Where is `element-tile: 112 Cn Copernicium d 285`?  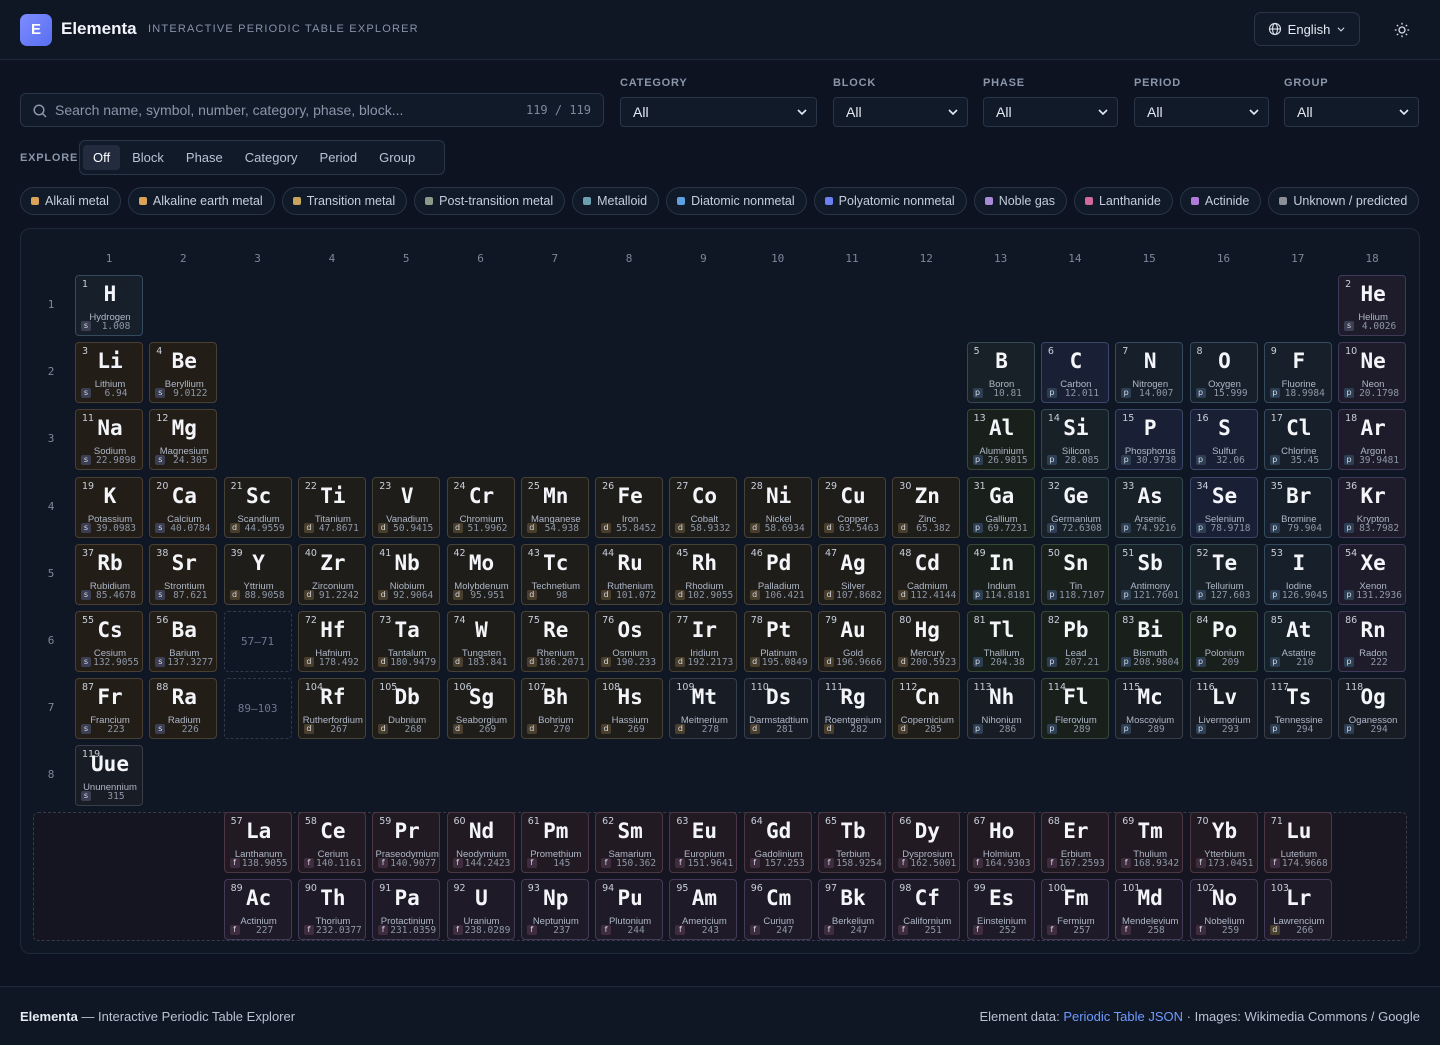 element-tile: 112 Cn Copernicium d 285 is located at coordinates (926, 709).